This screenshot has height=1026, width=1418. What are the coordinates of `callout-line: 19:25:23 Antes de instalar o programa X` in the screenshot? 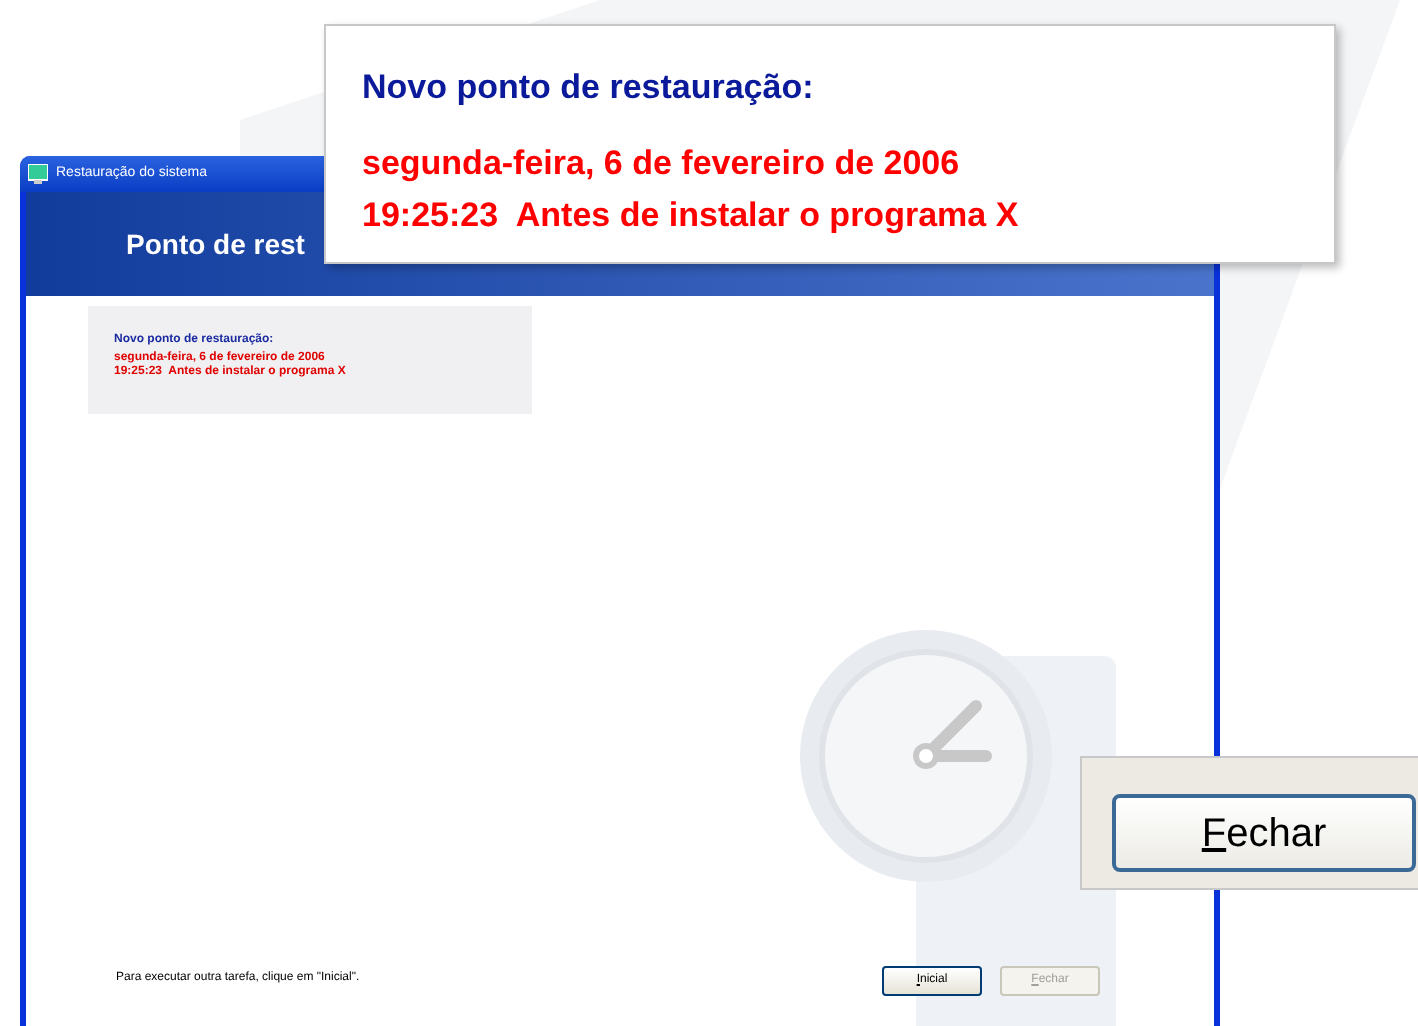 It's located at (691, 216).